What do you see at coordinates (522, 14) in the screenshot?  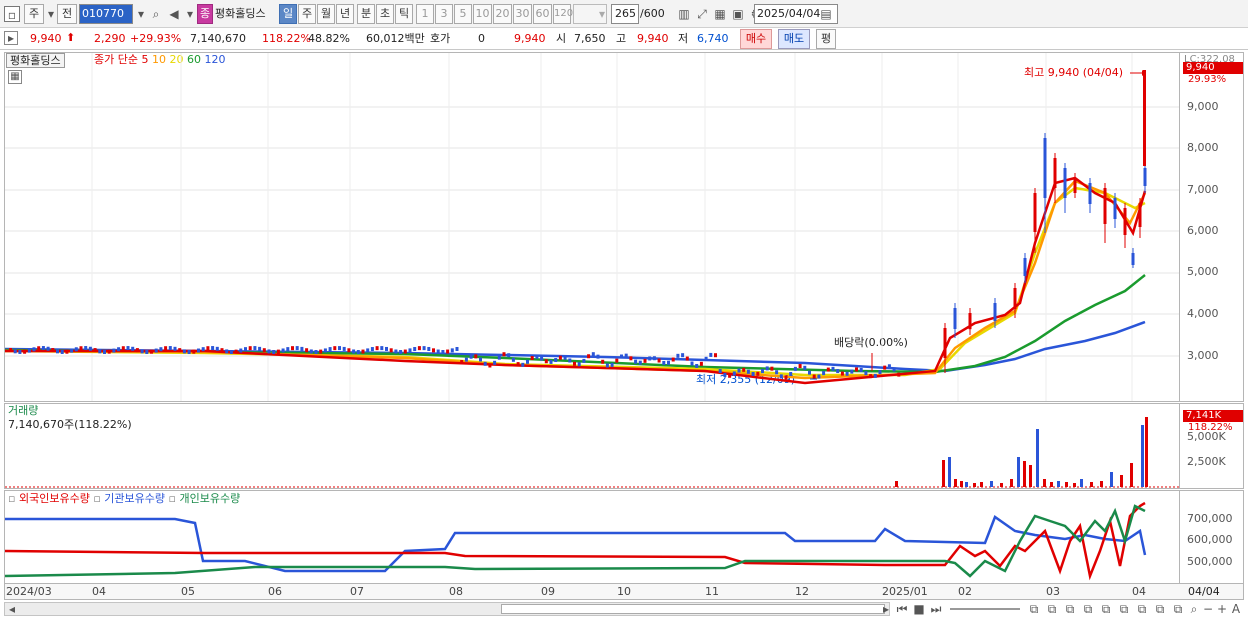 I see `minute-30: 30` at bounding box center [522, 14].